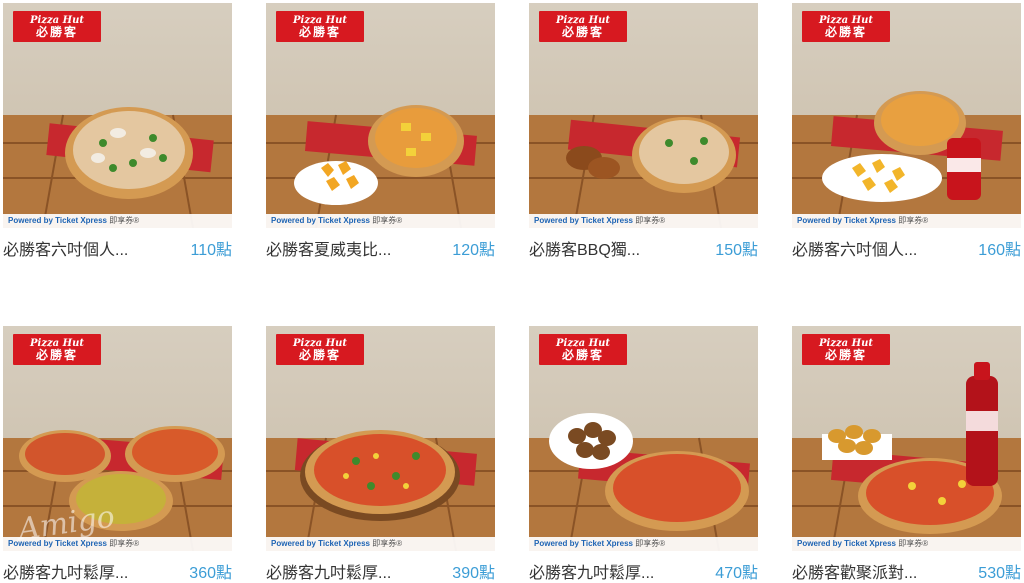  I want to click on product-price: 110點, so click(211, 250).